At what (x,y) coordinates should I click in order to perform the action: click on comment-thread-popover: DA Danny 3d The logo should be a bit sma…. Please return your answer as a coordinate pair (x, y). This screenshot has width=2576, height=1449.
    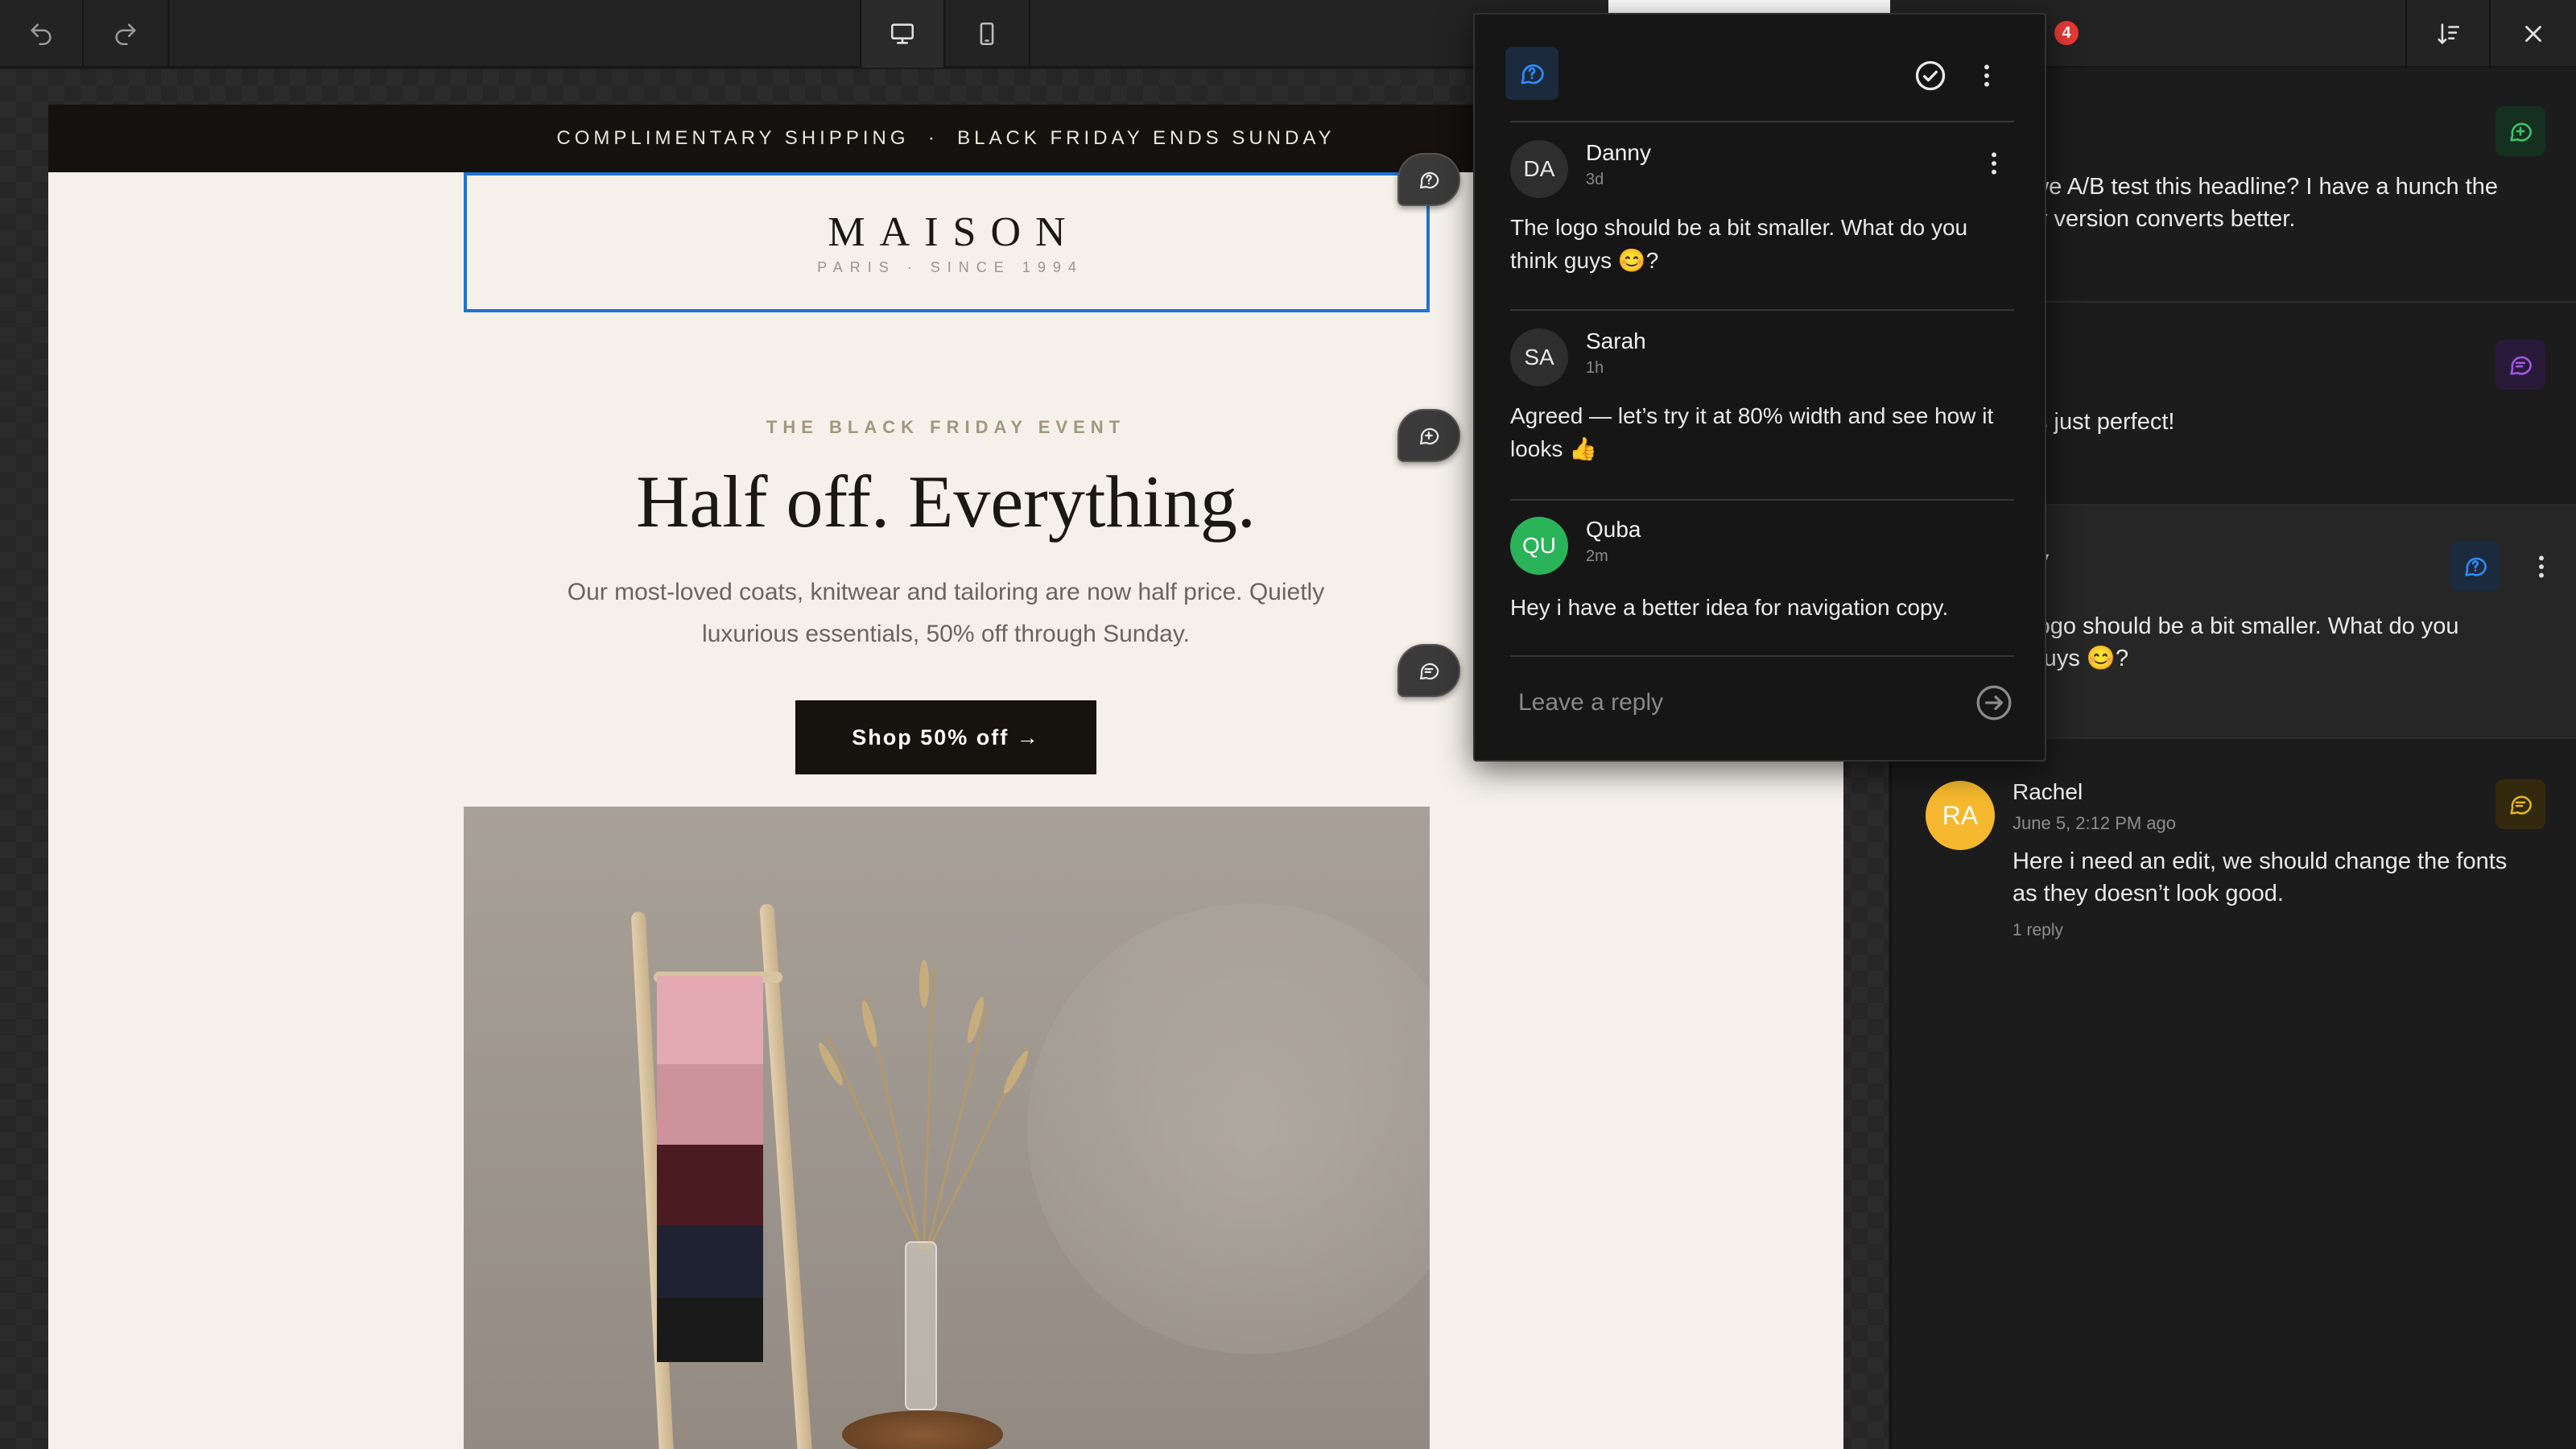
    Looking at the image, I should click on (1759, 387).